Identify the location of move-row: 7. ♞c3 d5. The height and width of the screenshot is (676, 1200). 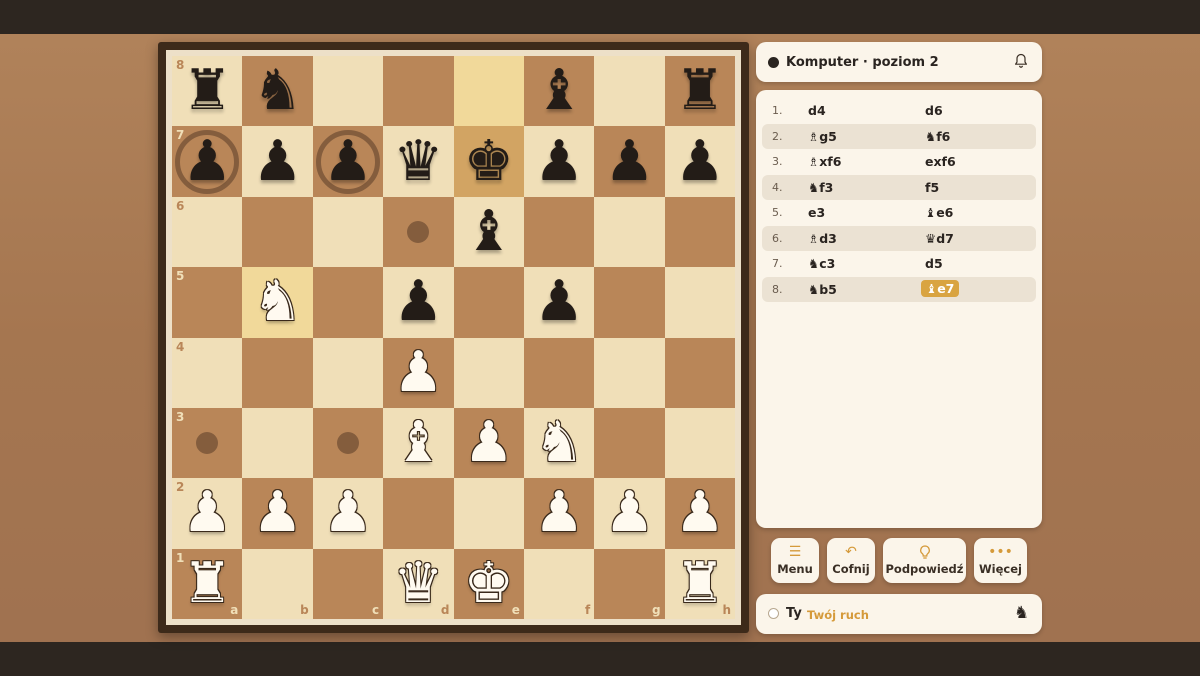
(899, 264).